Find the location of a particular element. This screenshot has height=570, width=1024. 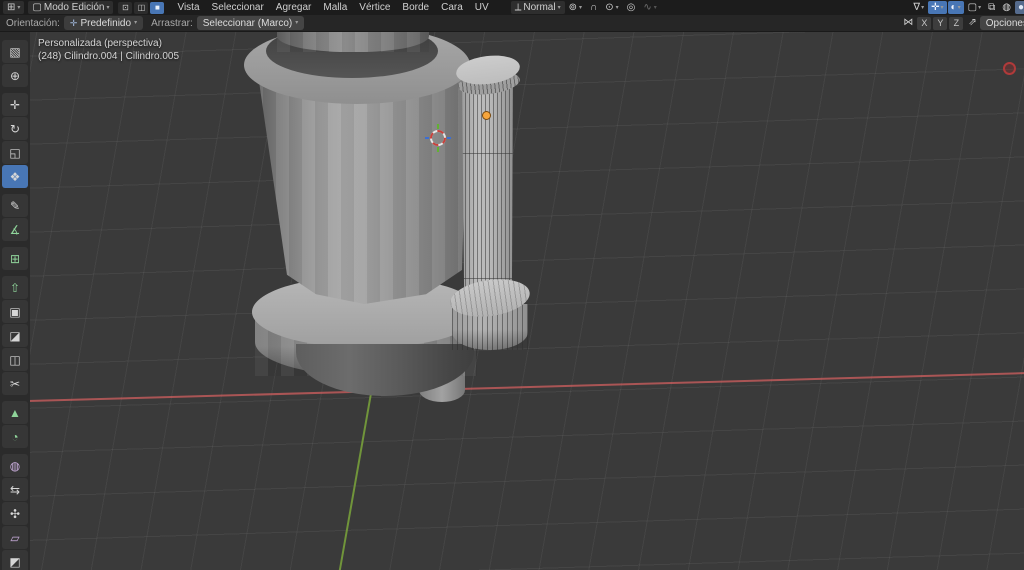

annotation-dot is located at coordinates (1009, 68).